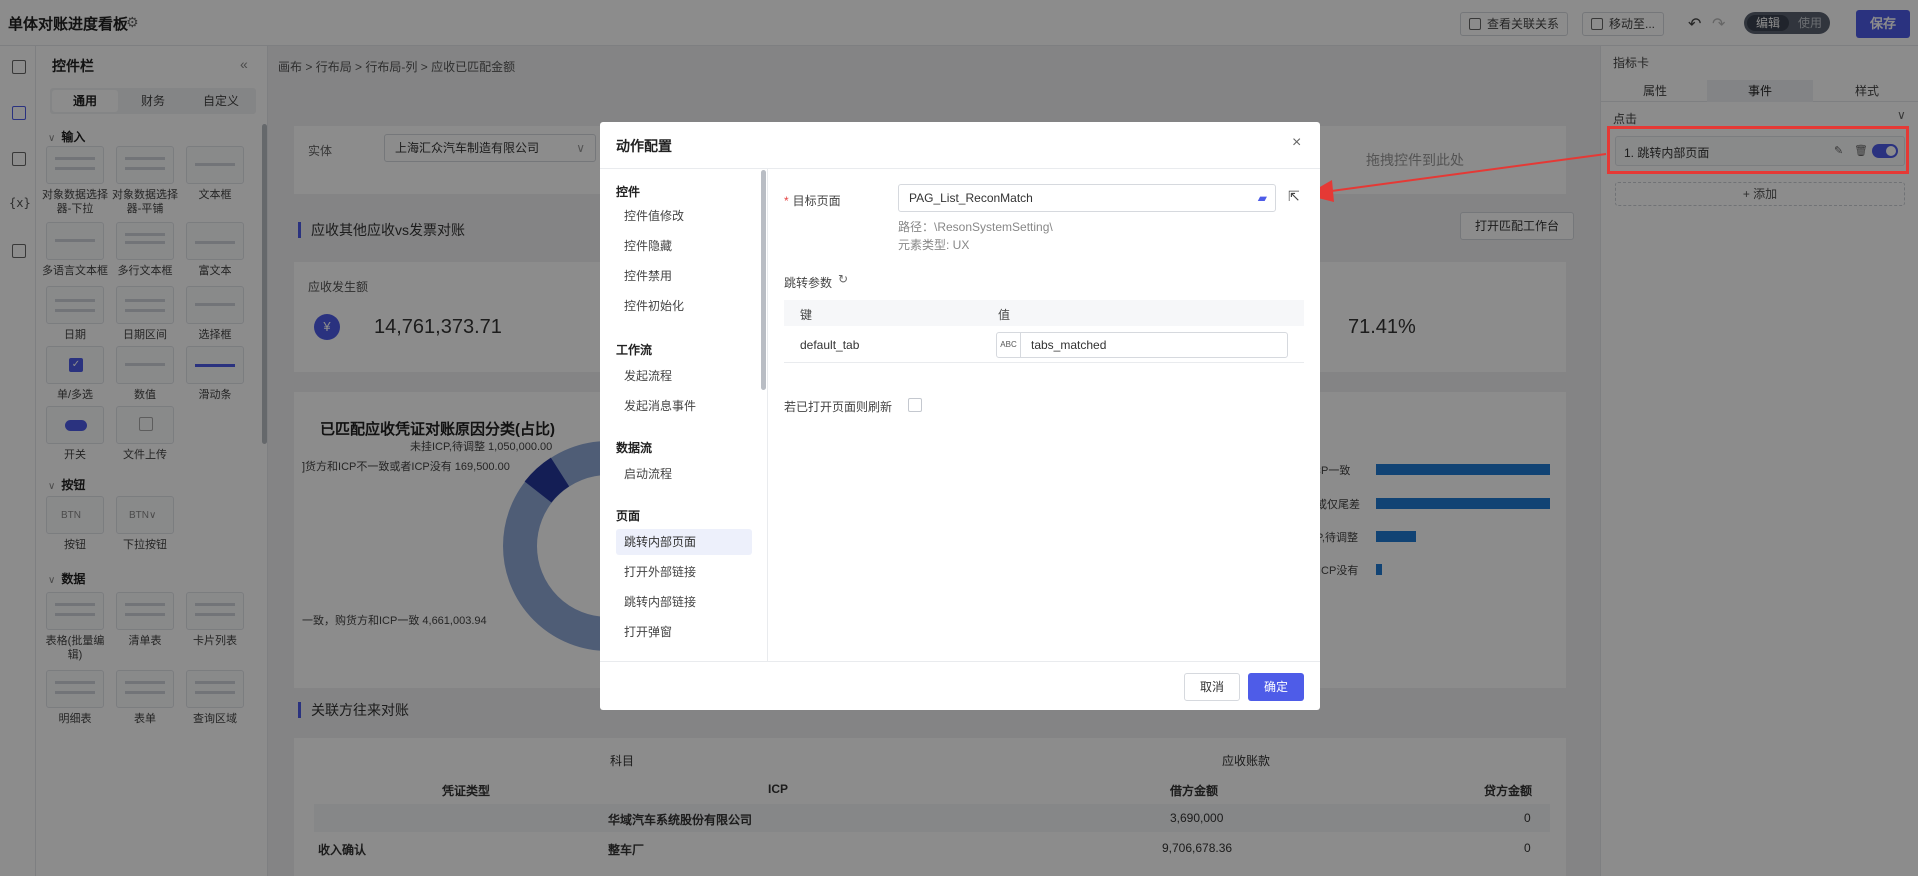 The height and width of the screenshot is (876, 1918). I want to click on action-control-init: 控件初始化, so click(684, 306).